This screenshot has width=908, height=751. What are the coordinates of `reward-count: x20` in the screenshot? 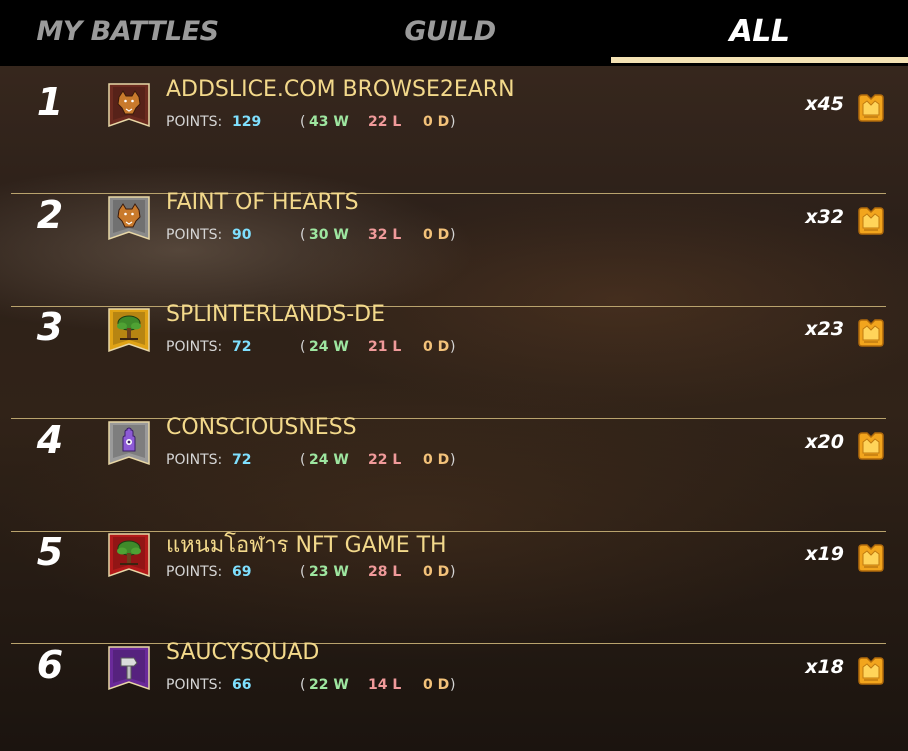 It's located at (824, 442).